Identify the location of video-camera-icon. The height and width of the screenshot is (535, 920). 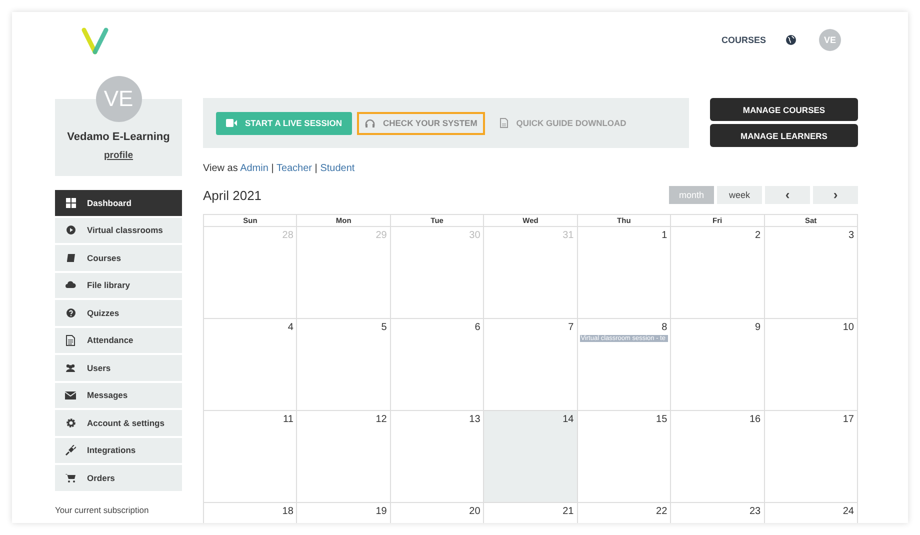
(231, 123).